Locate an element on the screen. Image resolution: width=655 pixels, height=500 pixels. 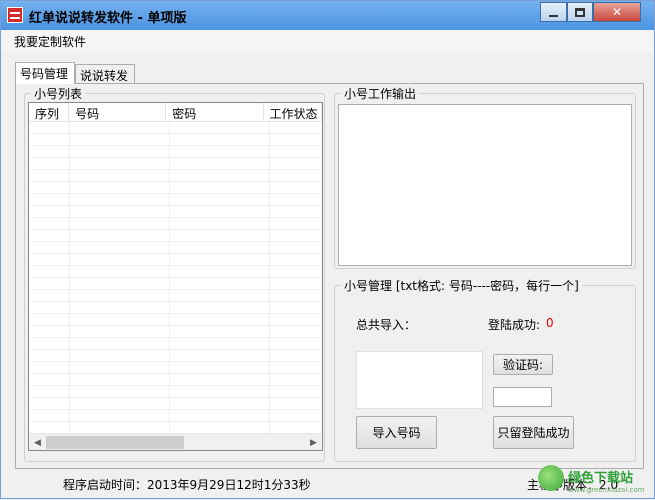
maximize-icon is located at coordinates (580, 12).